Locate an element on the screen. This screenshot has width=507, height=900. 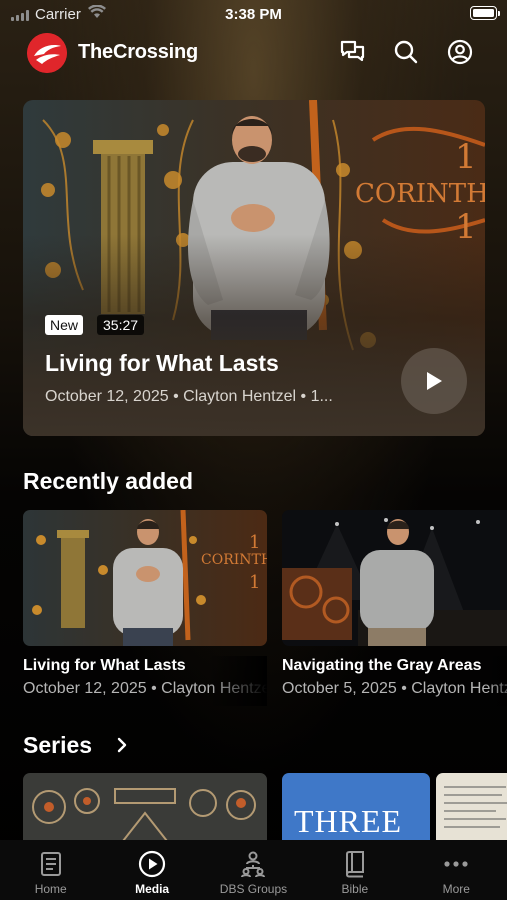
status-bar: Carrier 3:38 PM is located at coordinates (253, 15).